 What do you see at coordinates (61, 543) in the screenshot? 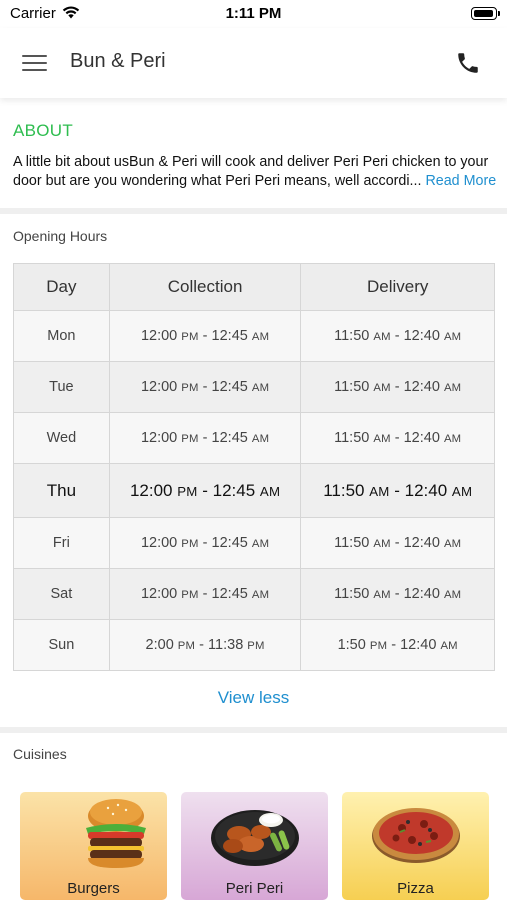
I see `day-cell: Fri` at bounding box center [61, 543].